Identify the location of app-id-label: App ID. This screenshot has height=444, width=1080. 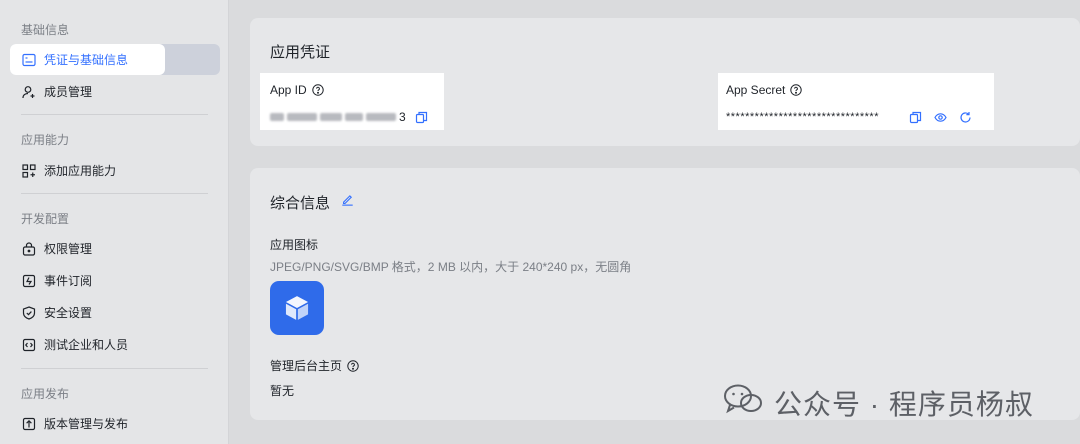
(288, 90).